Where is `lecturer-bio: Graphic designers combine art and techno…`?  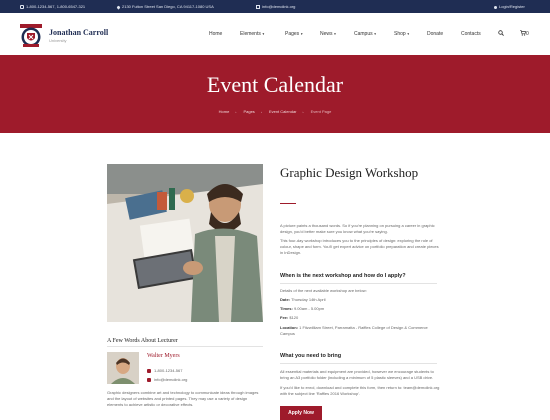 lecturer-bio: Graphic designers combine art and techno… is located at coordinates (183, 398).